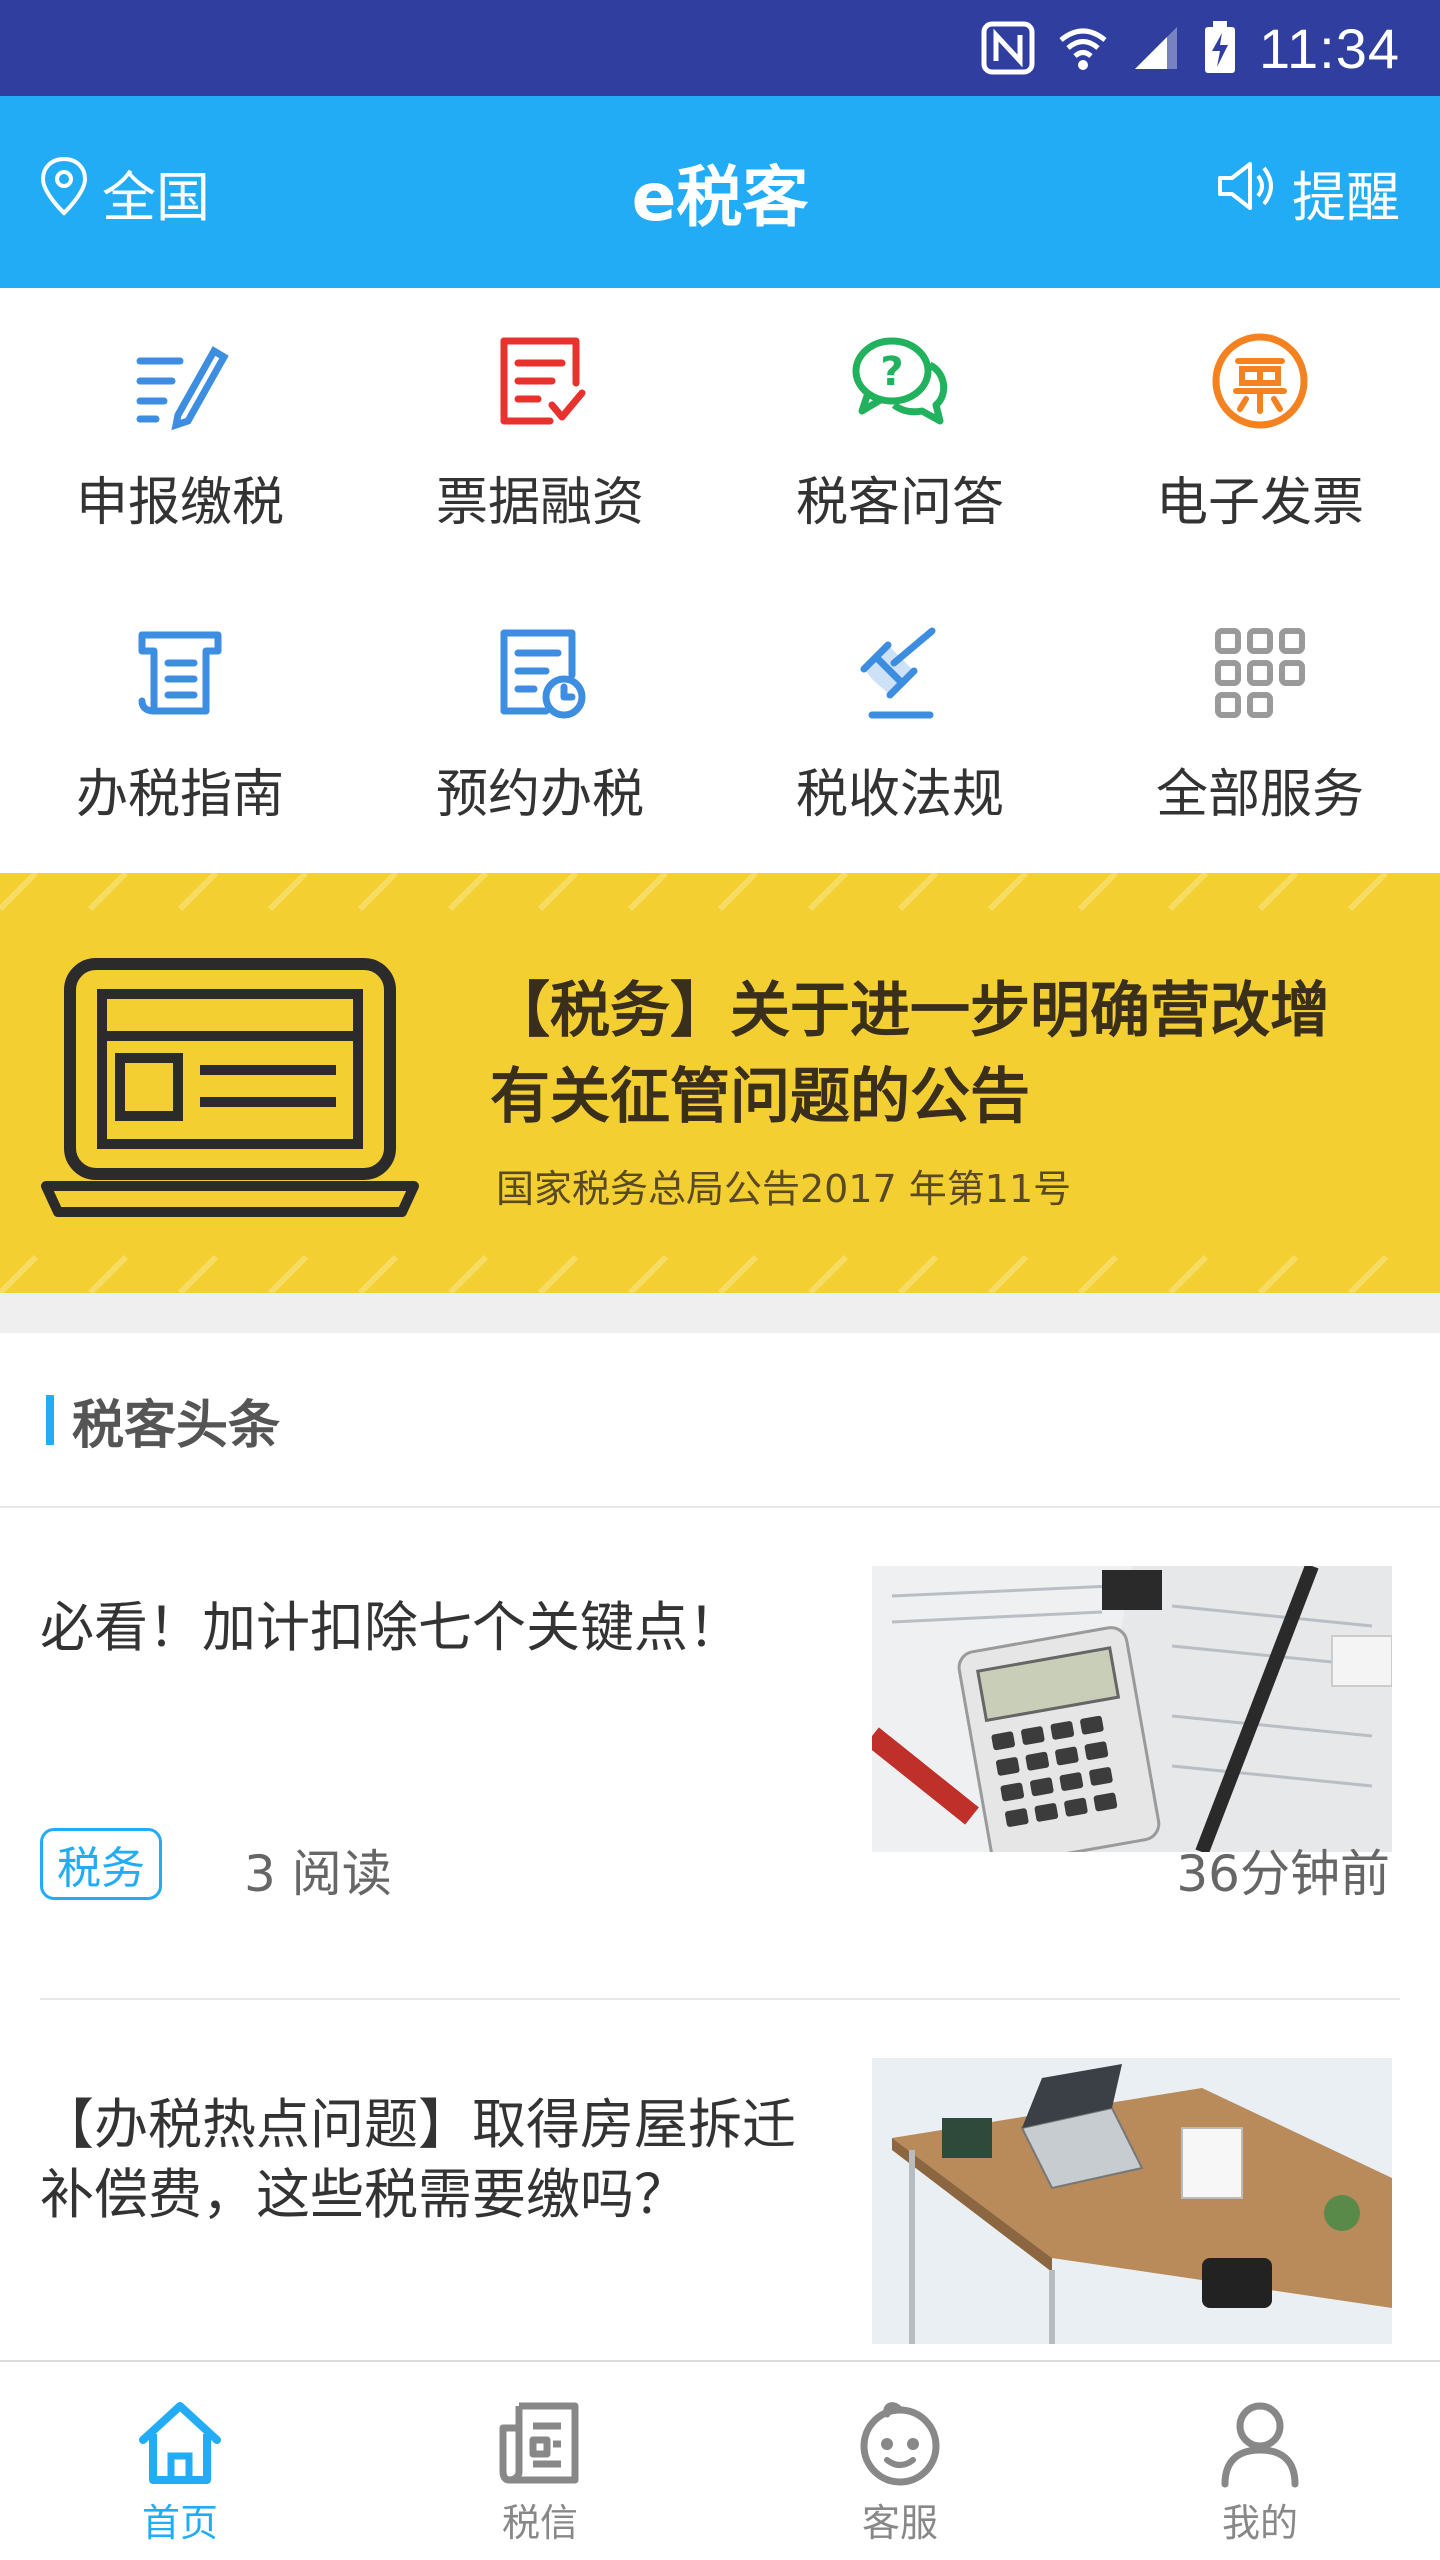 The image size is (1440, 2560). I want to click on tab-label: 我的, so click(1259, 2523).